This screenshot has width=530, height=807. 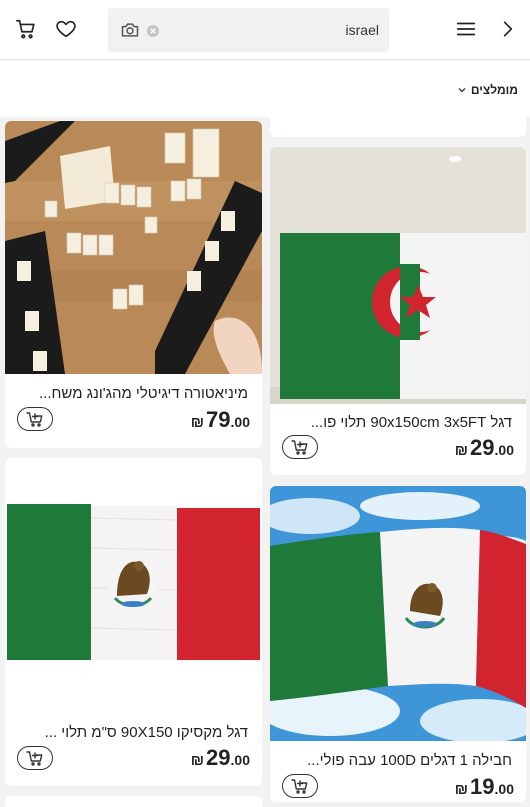 I want to click on cart-icon, so click(x=26, y=29).